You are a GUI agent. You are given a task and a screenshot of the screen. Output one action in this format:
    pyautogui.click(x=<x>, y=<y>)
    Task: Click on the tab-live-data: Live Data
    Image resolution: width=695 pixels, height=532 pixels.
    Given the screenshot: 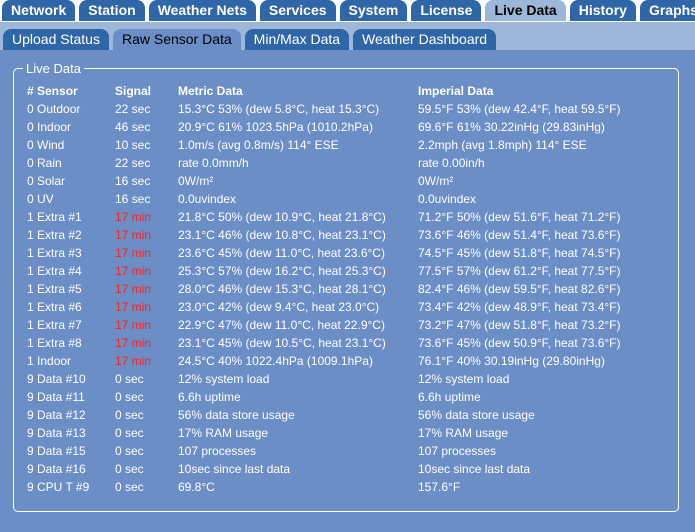 What is the action you would take?
    pyautogui.click(x=525, y=10)
    